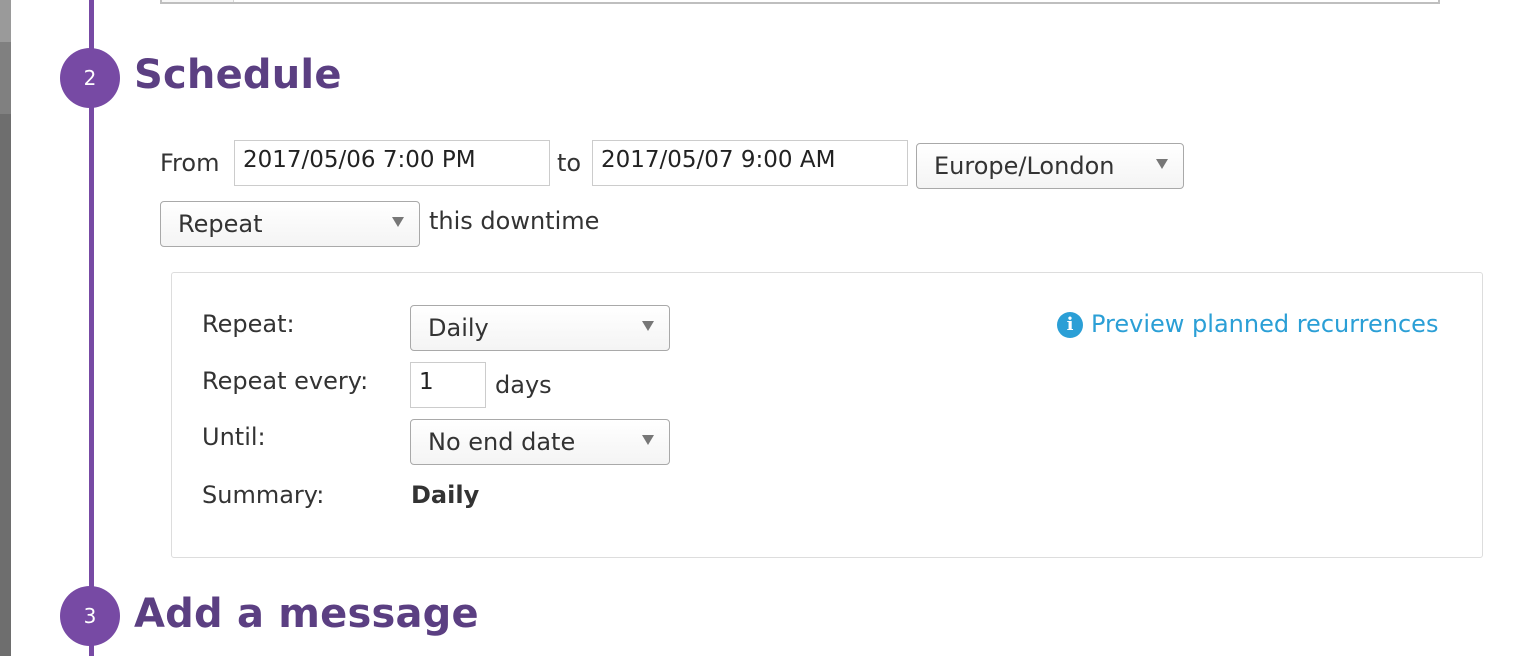 Image resolution: width=1518 pixels, height=656 pixels. What do you see at coordinates (198, 1) in the screenshot?
I see `previous-section-box-cell` at bounding box center [198, 1].